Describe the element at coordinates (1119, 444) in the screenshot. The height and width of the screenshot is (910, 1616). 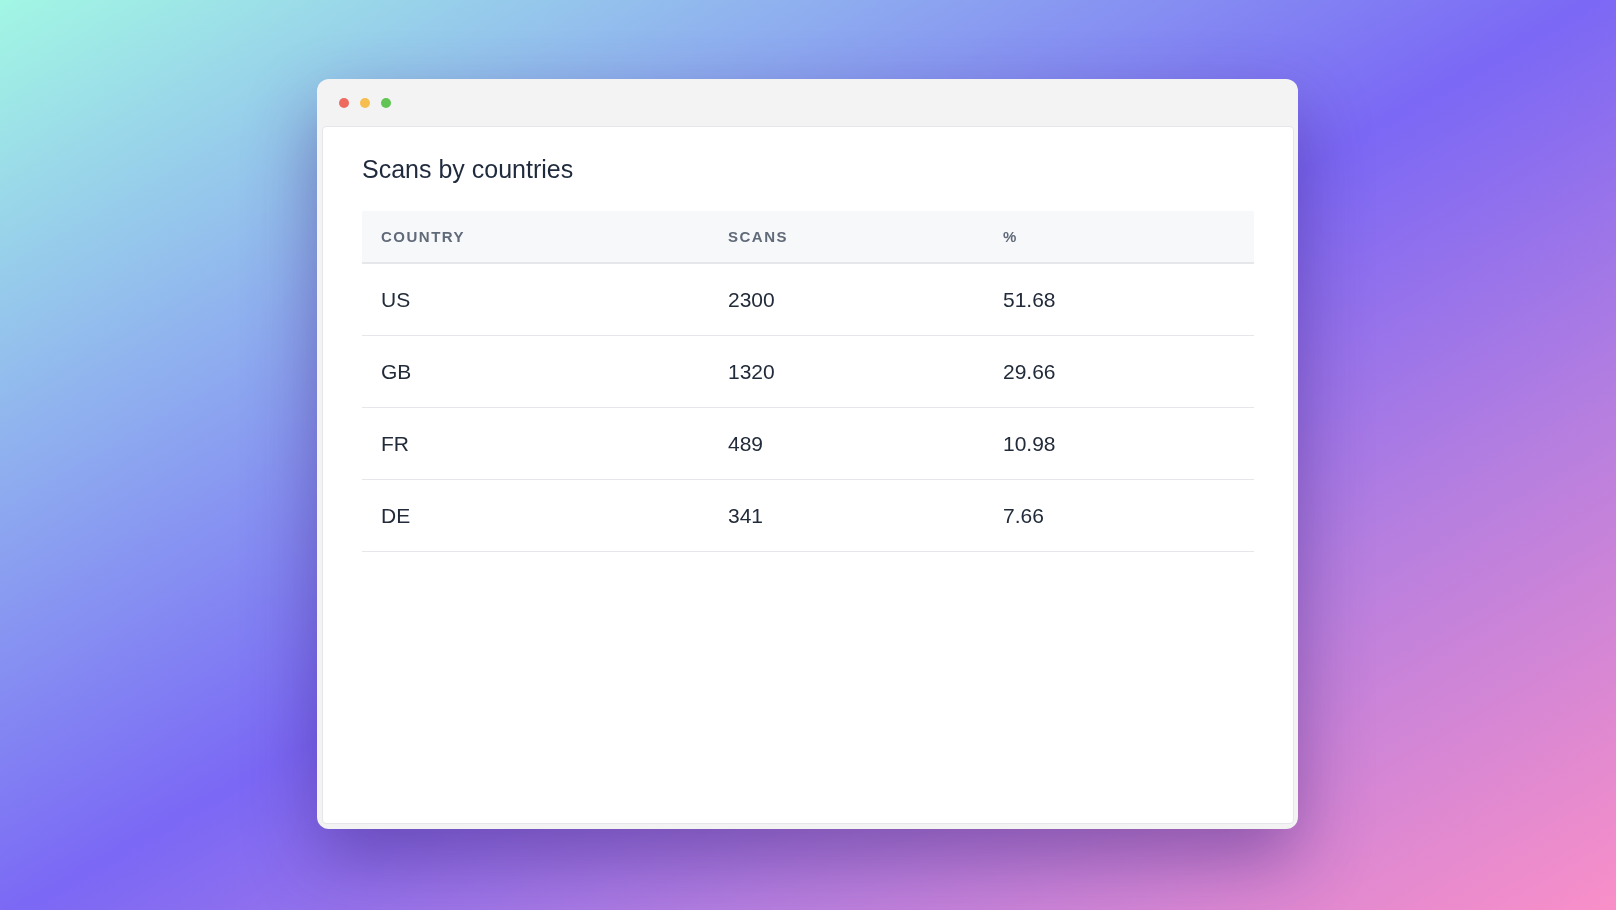
I see `table-cell: 10.98` at that location.